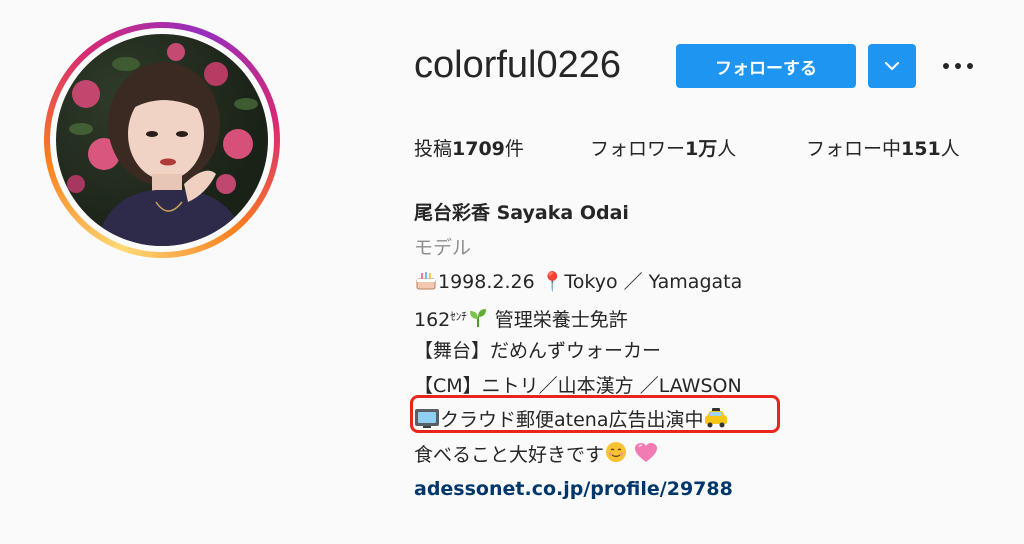  Describe the element at coordinates (432, 319) in the screenshot. I see `height-value: 162` at that location.